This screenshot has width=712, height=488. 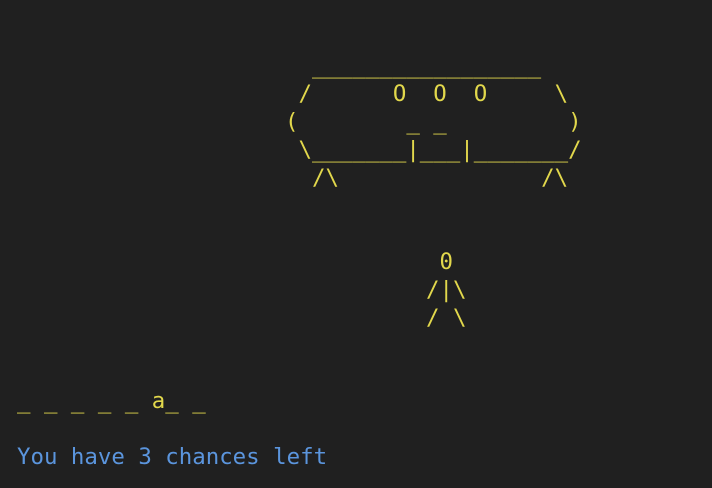 I want to click on stick-figure-ascii-art: 0/|\ / \, so click(x=446, y=290).